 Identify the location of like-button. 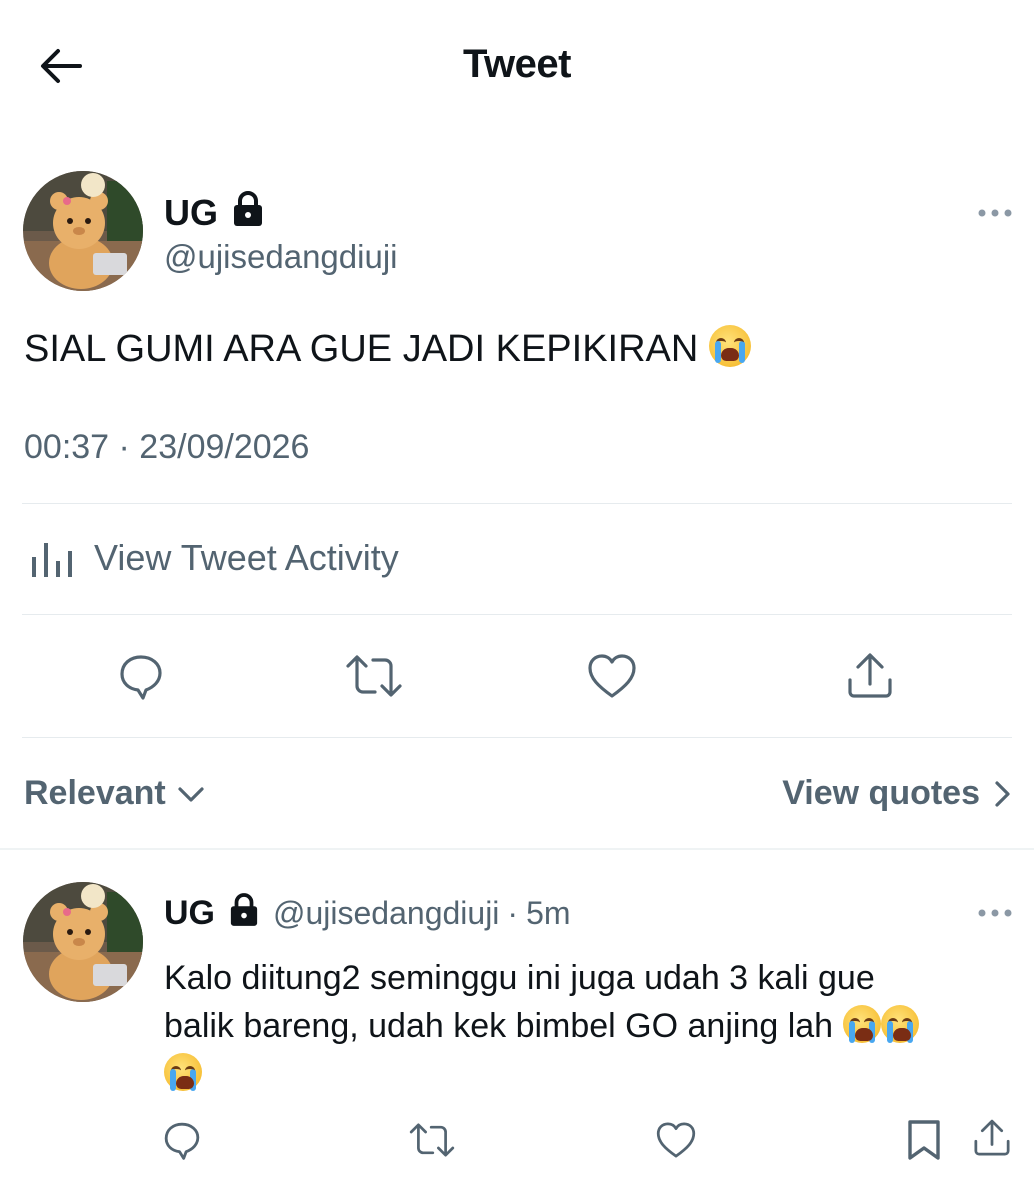
(612, 676).